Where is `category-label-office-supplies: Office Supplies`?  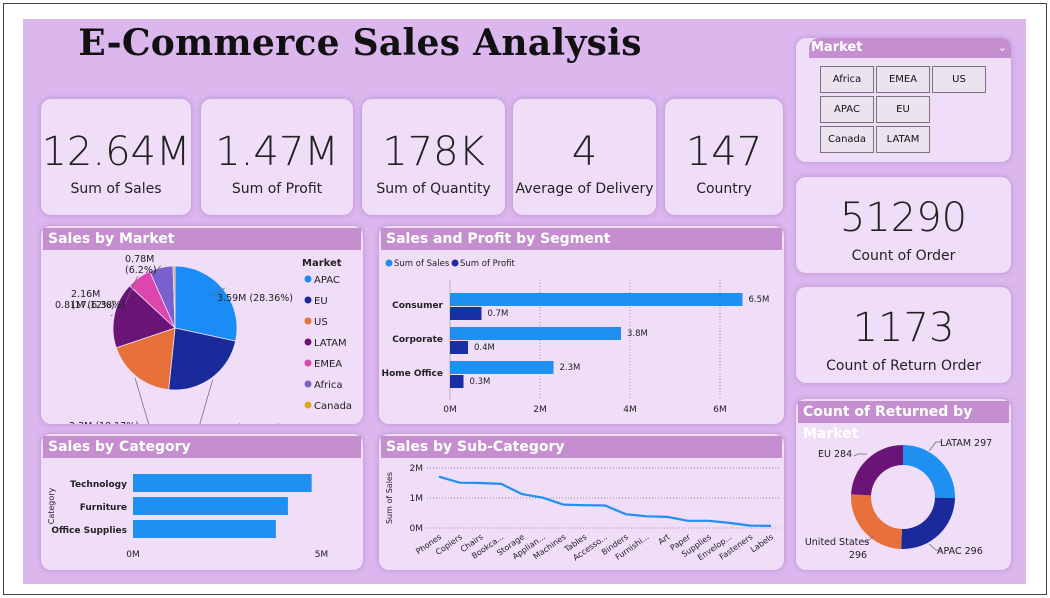
category-label-office-supplies: Office Supplies is located at coordinates (89, 531).